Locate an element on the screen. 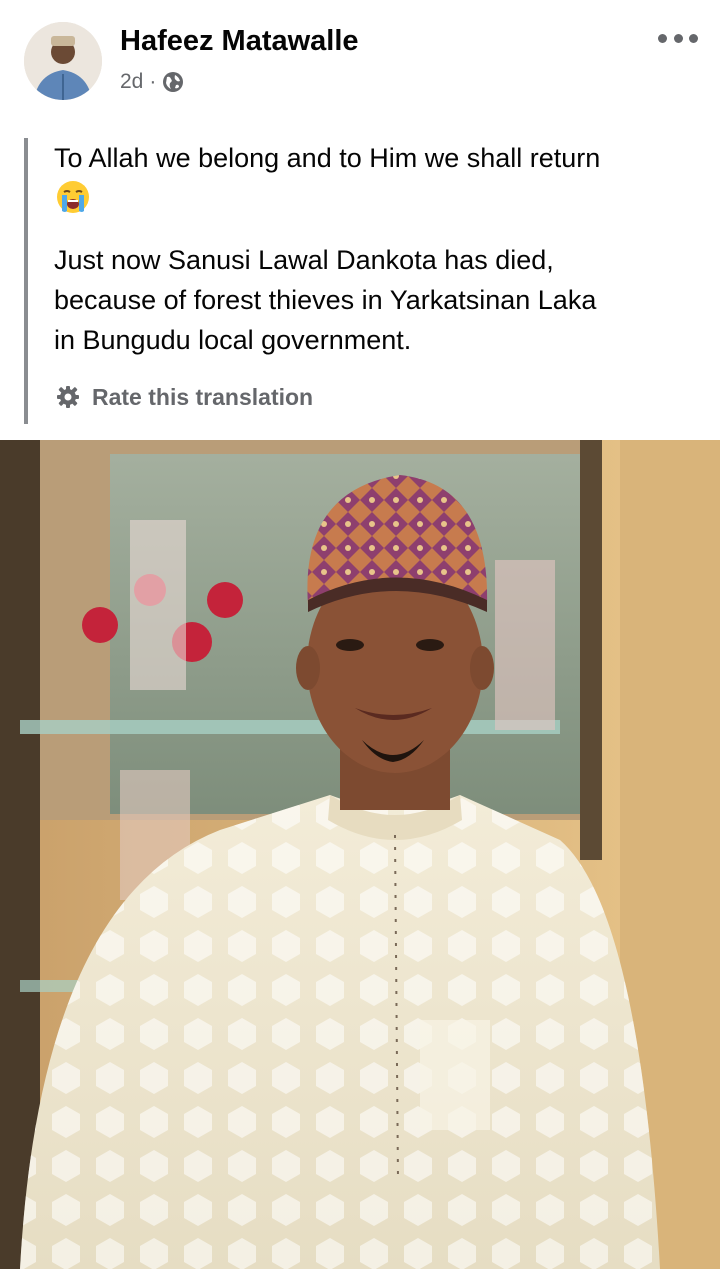  post-meta: 2d · is located at coordinates (152, 82).